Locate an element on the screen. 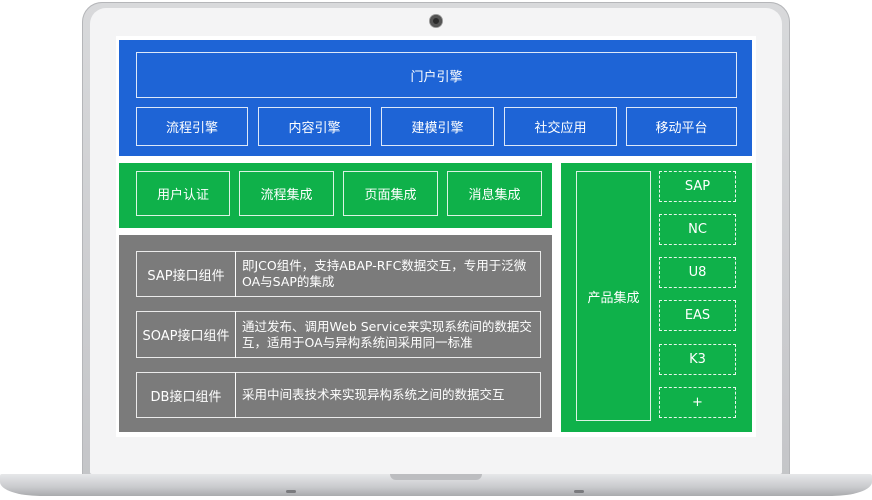 The width and height of the screenshot is (872, 500). engine-box: 内容引擎 is located at coordinates (314, 126).